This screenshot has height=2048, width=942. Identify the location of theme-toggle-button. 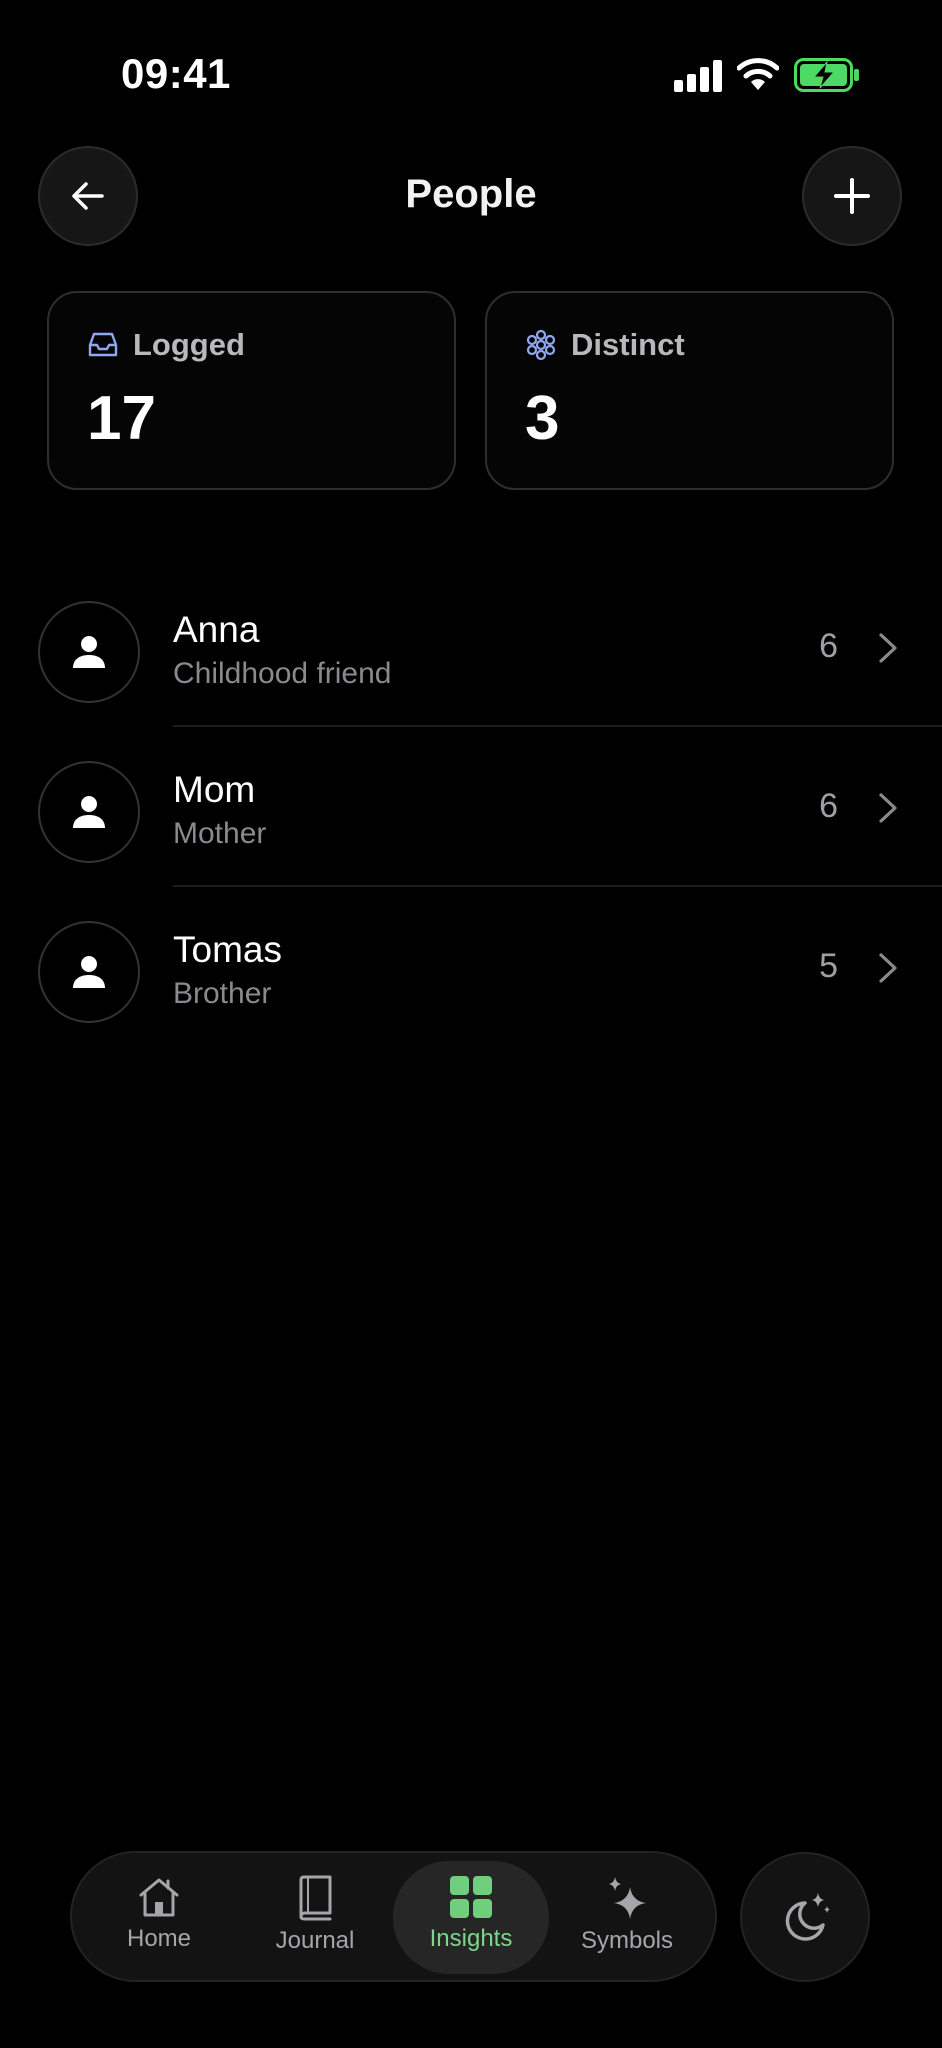
(805, 1917).